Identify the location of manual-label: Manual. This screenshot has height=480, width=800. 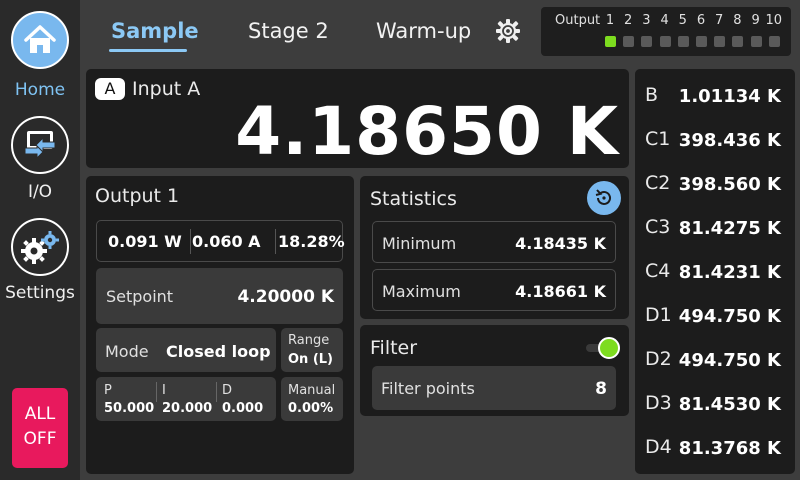
(312, 390).